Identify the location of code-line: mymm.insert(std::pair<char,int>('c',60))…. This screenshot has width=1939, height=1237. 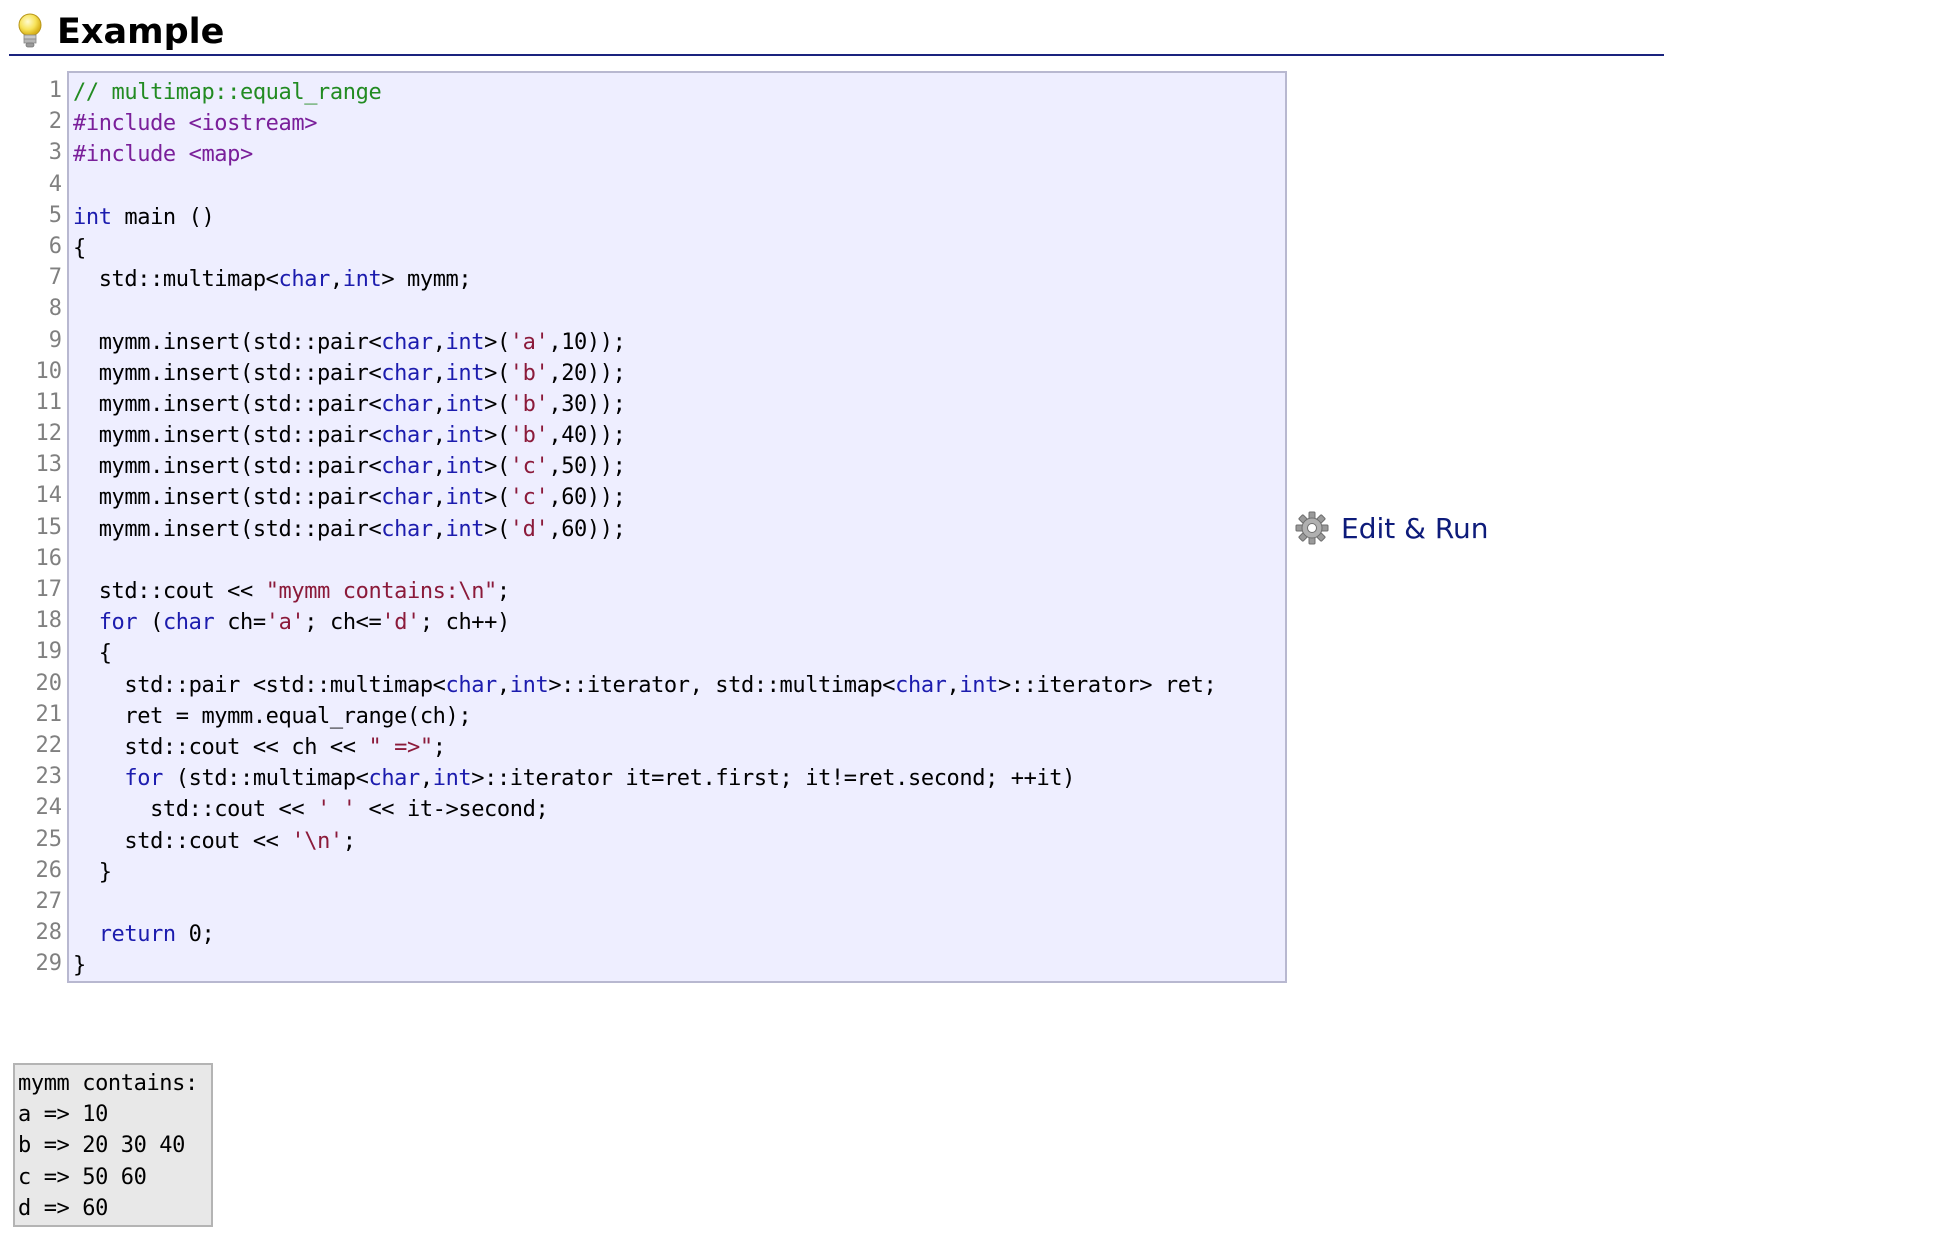
(679, 497).